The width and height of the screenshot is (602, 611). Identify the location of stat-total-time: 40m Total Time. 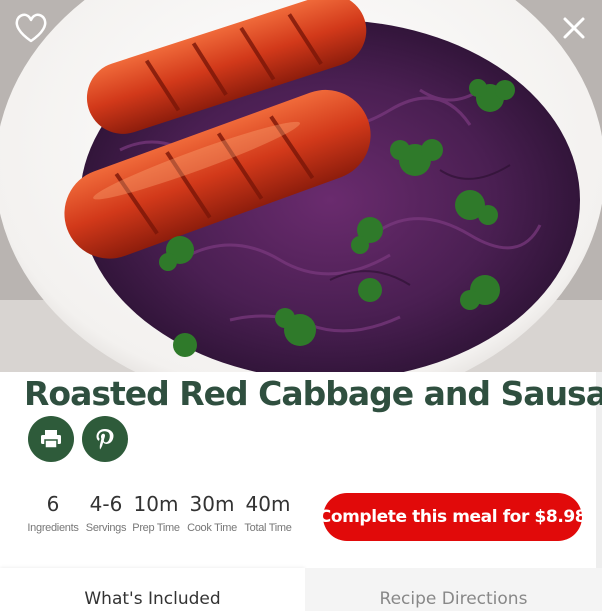
(268, 515).